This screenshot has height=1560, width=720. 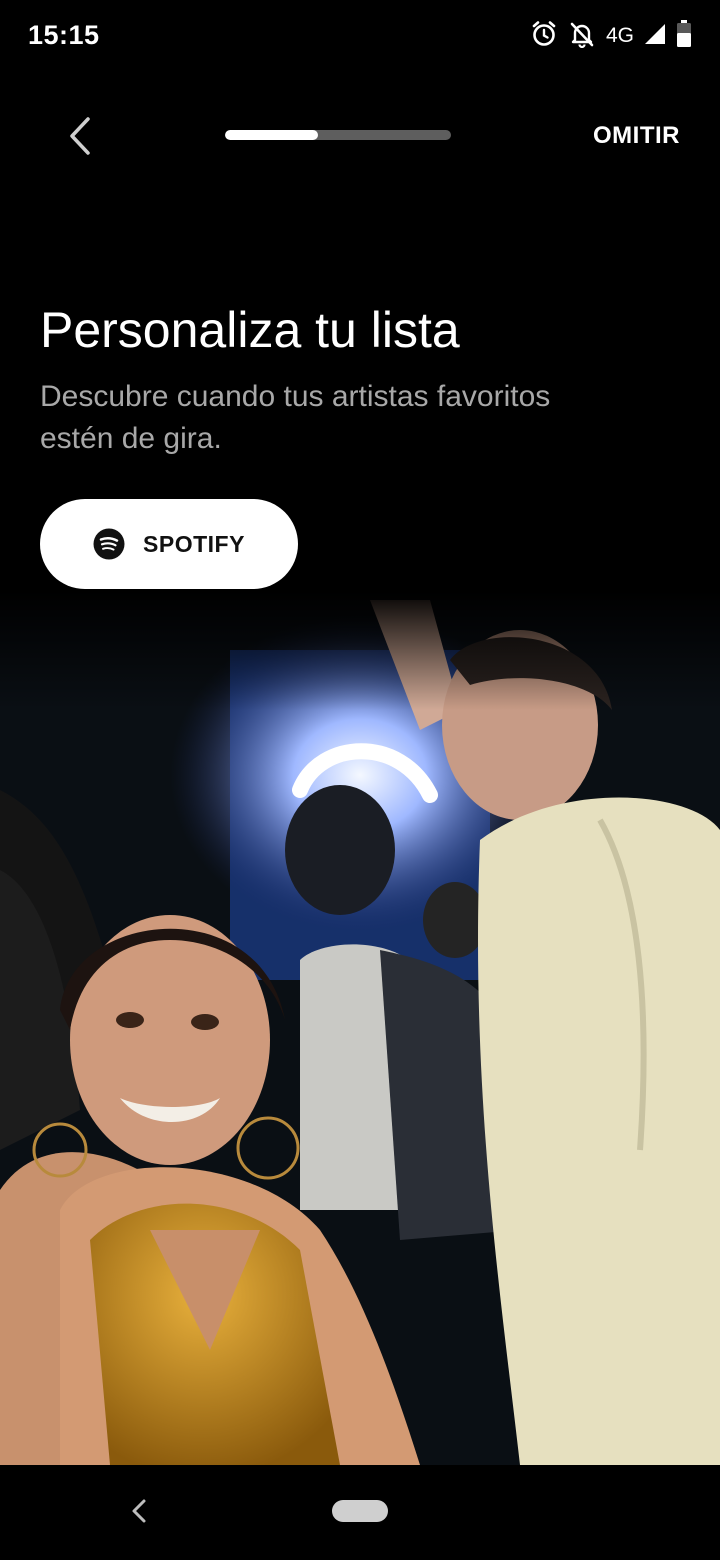 I want to click on home-pill-icon, so click(x=360, y=1511).